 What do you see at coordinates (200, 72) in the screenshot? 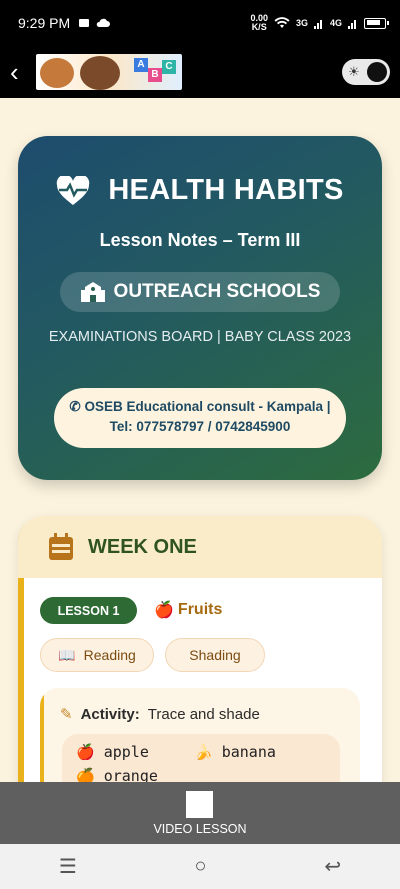
I see `app-bar: ‹ A B C ☀` at bounding box center [200, 72].